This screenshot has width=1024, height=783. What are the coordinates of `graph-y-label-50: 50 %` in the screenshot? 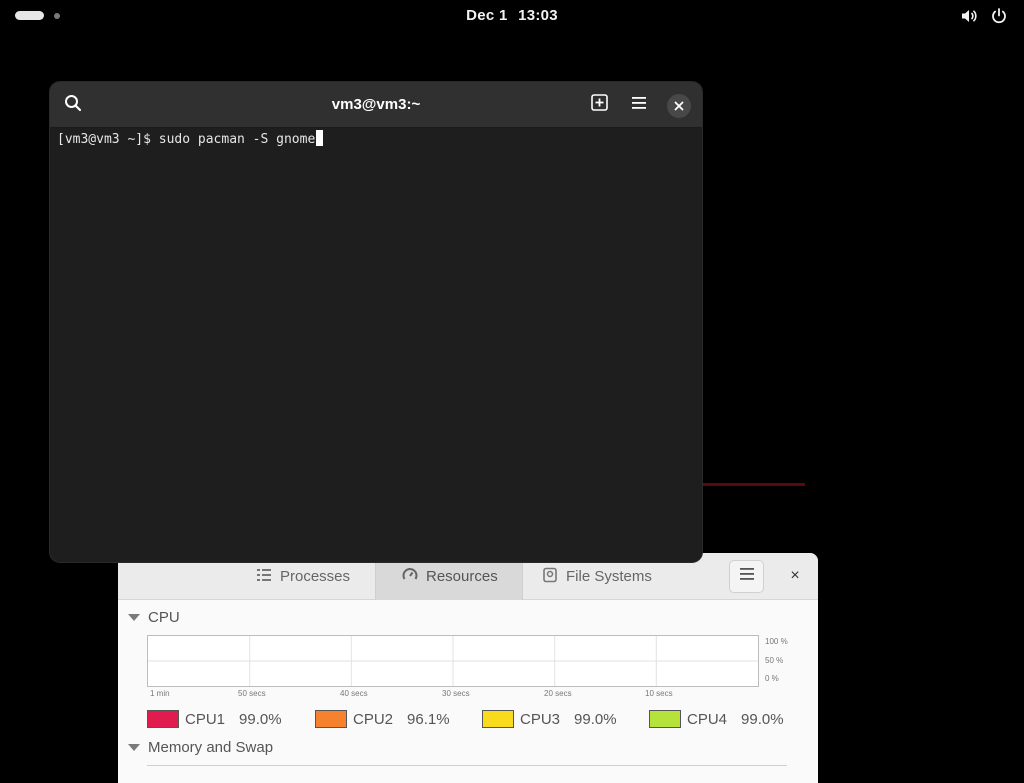 It's located at (774, 660).